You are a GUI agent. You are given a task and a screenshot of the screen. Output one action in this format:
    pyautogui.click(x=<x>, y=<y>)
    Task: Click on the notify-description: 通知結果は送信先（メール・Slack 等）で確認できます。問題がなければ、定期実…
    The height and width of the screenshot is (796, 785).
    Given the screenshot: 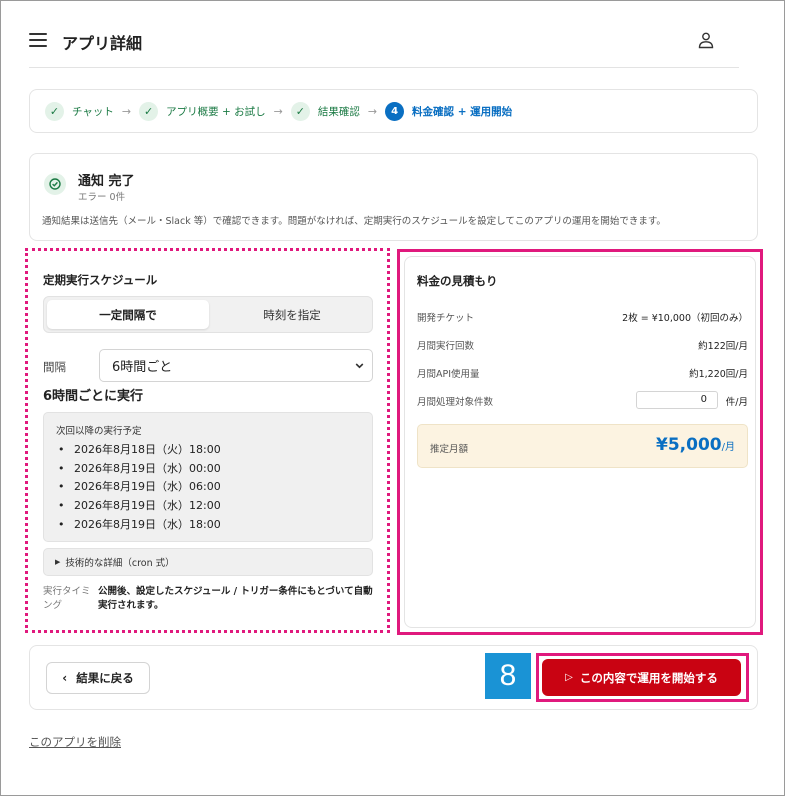 What is the action you would take?
    pyautogui.click(x=354, y=221)
    